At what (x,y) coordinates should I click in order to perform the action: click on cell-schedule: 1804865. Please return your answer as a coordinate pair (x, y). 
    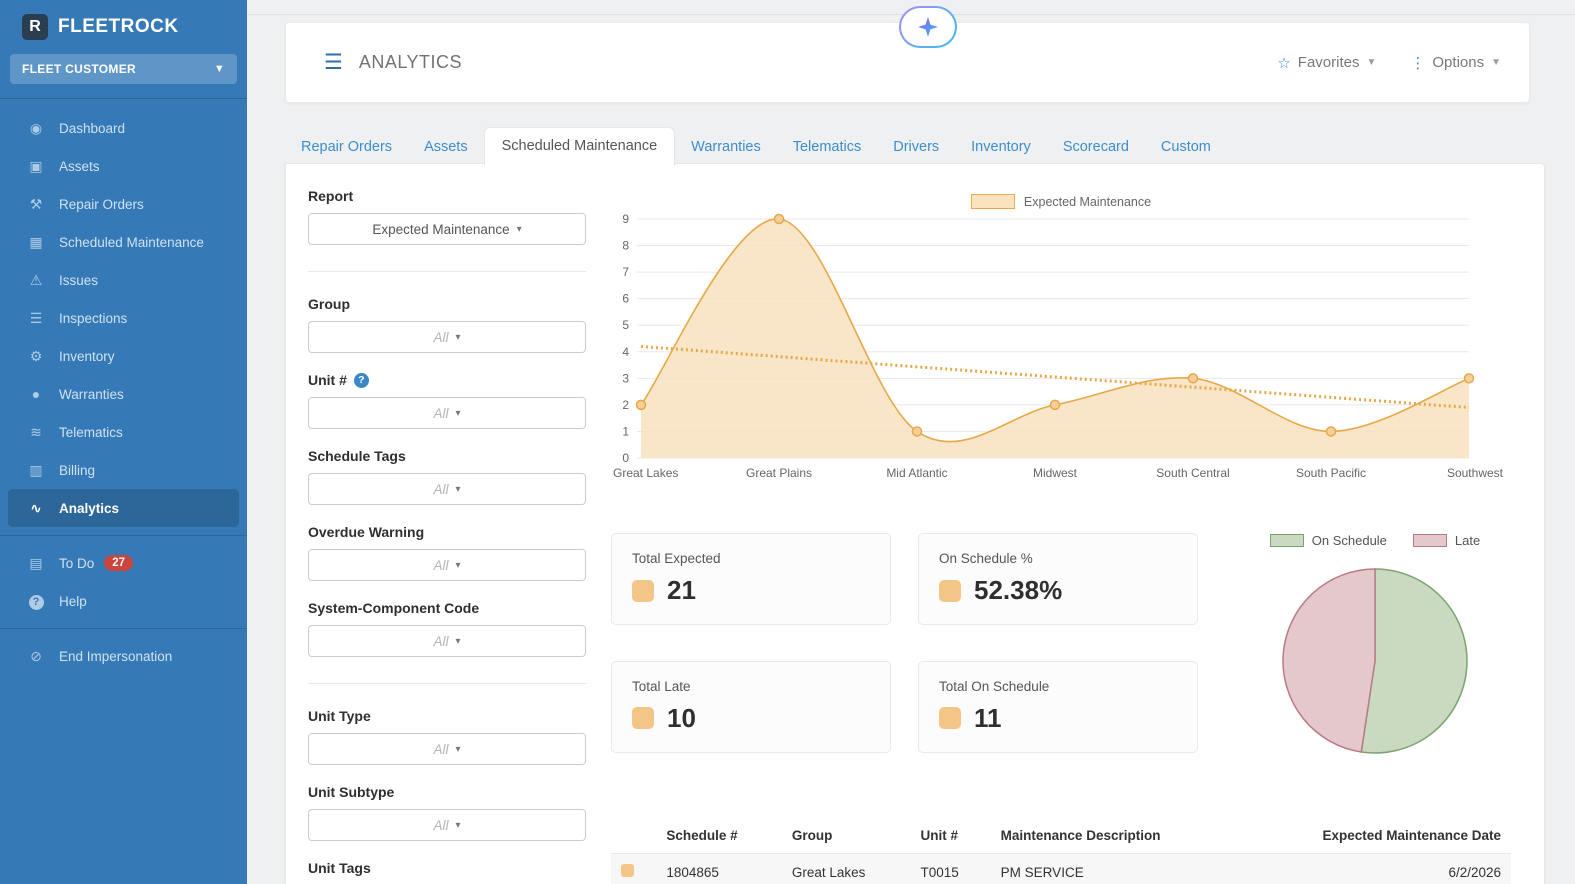
    Looking at the image, I should click on (719, 868).